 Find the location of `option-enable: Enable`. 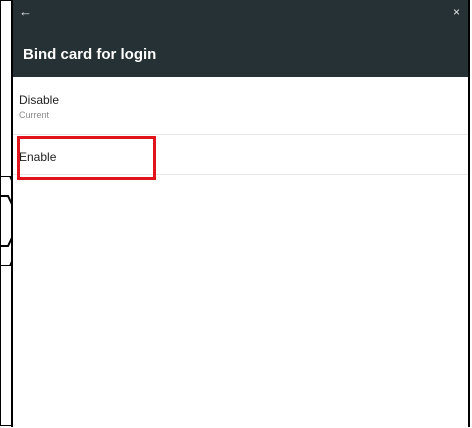

option-enable: Enable is located at coordinates (240, 155).